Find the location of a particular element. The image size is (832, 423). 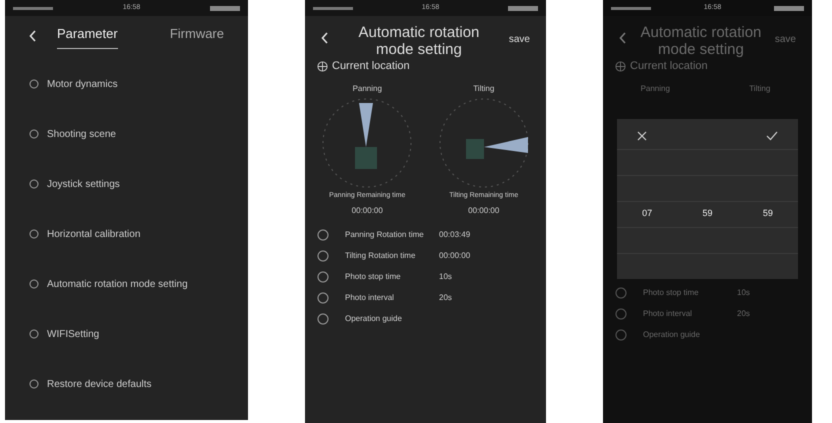

menu-item-label: Motor dynamics is located at coordinates (82, 85).